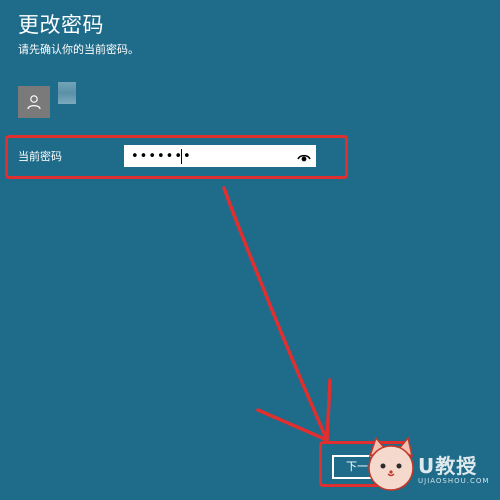 The height and width of the screenshot is (500, 500). What do you see at coordinates (448, 466) in the screenshot?
I see `watermark-text: U教授` at bounding box center [448, 466].